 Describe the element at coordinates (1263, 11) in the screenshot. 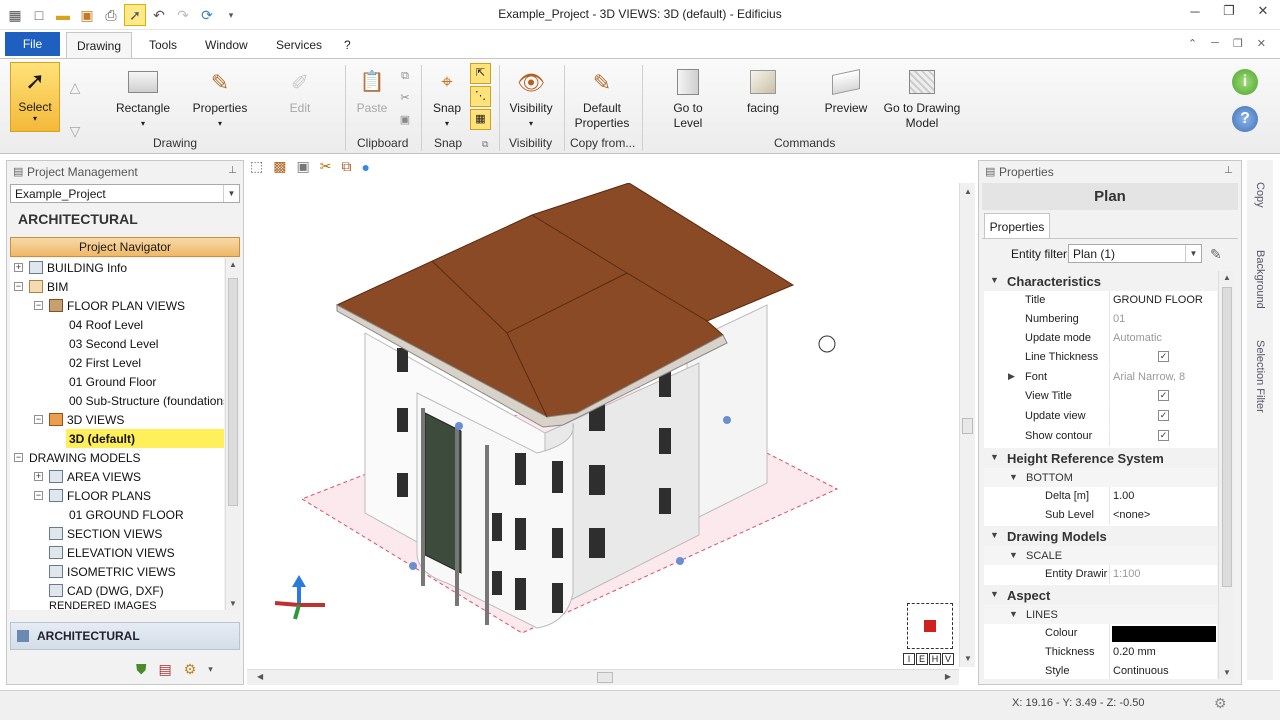

I see `close-icon: ✕` at that location.